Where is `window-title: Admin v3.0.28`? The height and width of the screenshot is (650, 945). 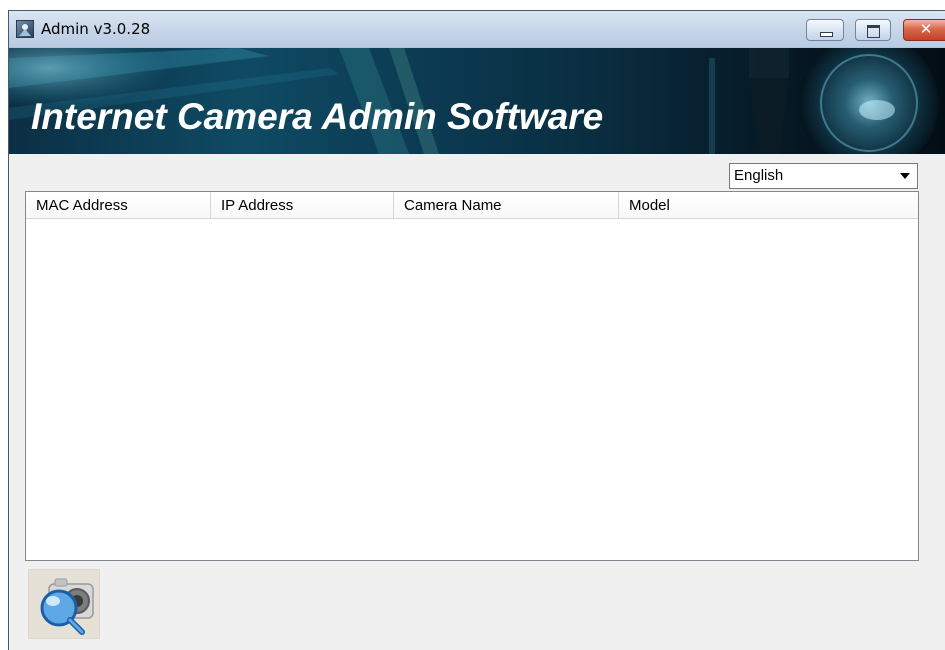 window-title: Admin v3.0.28 is located at coordinates (96, 29).